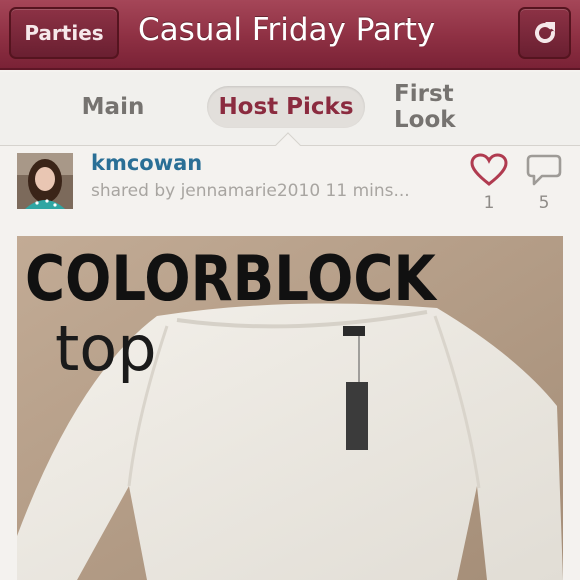 The height and width of the screenshot is (580, 580). What do you see at coordinates (287, 30) in the screenshot?
I see `page-title: Casual Friday Party` at bounding box center [287, 30].